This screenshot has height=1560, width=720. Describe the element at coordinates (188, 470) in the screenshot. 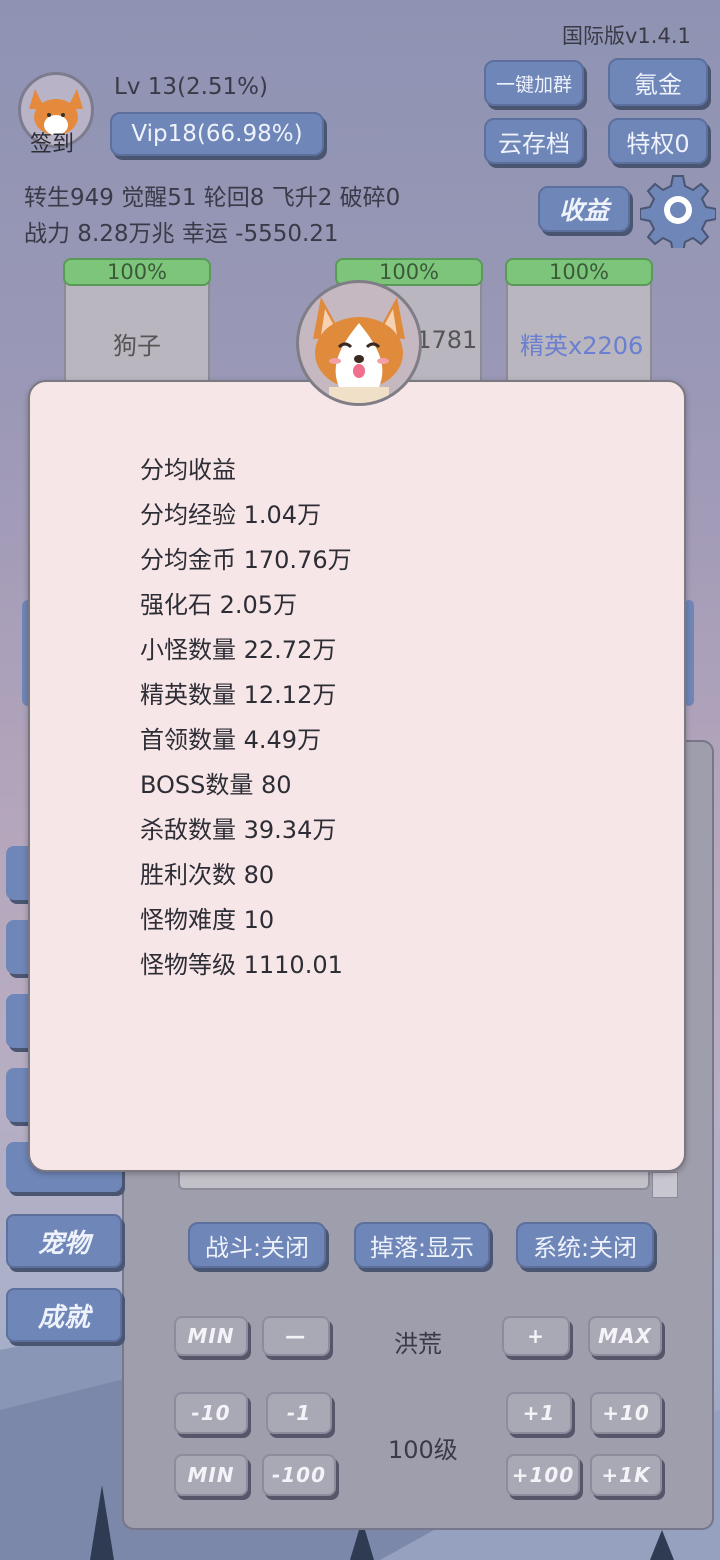

I see `popup-line-0: 分均收益` at that location.